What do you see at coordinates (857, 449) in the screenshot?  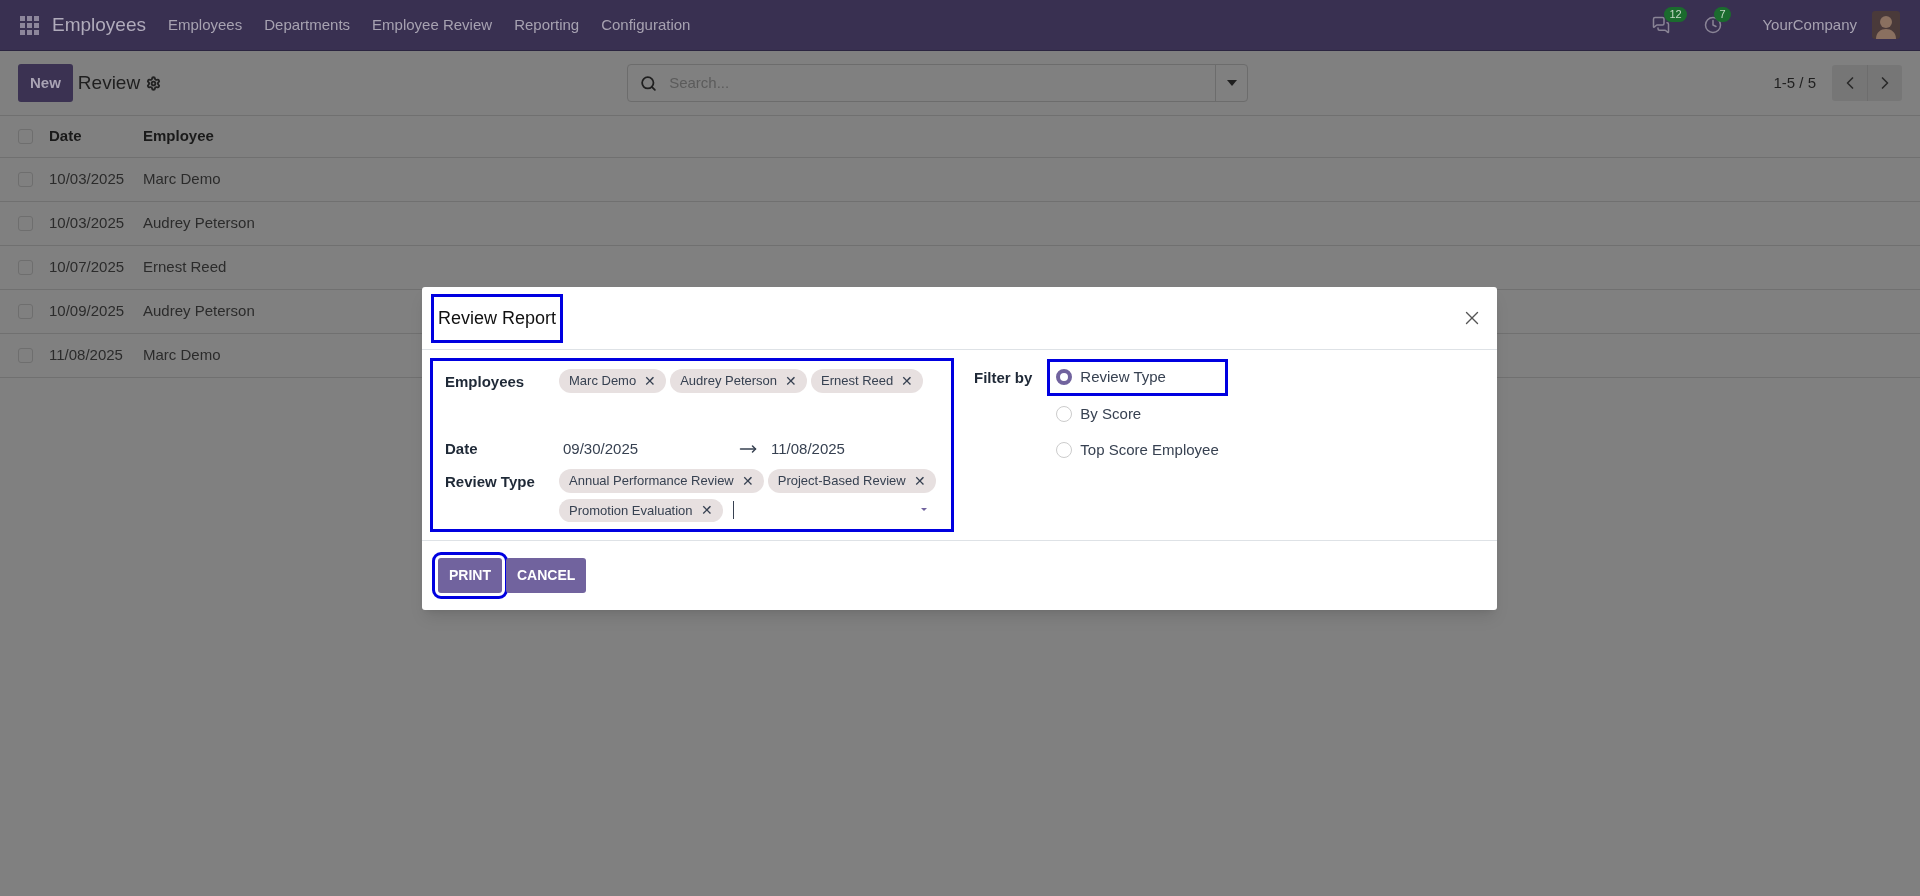 I see `date-field: 11/08/2025` at bounding box center [857, 449].